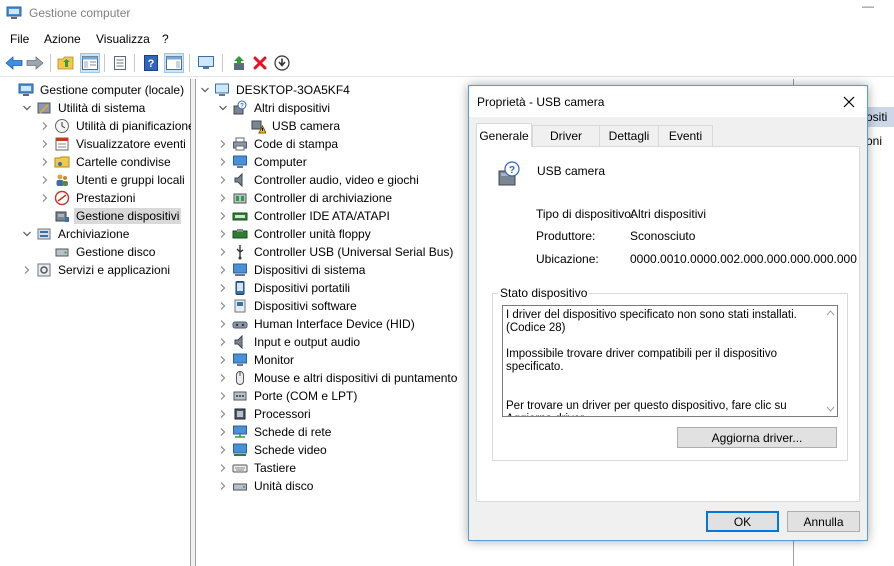  What do you see at coordinates (288, 396) in the screenshot?
I see `tree-item: Porte (COM e LPT)` at bounding box center [288, 396].